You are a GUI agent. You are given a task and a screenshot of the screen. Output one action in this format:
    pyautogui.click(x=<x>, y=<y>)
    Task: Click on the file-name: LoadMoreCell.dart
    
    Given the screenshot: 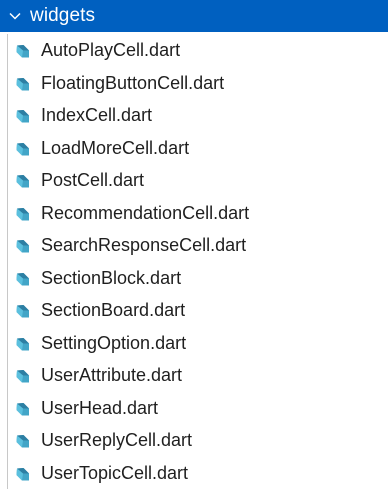 What is the action you would take?
    pyautogui.click(x=115, y=147)
    